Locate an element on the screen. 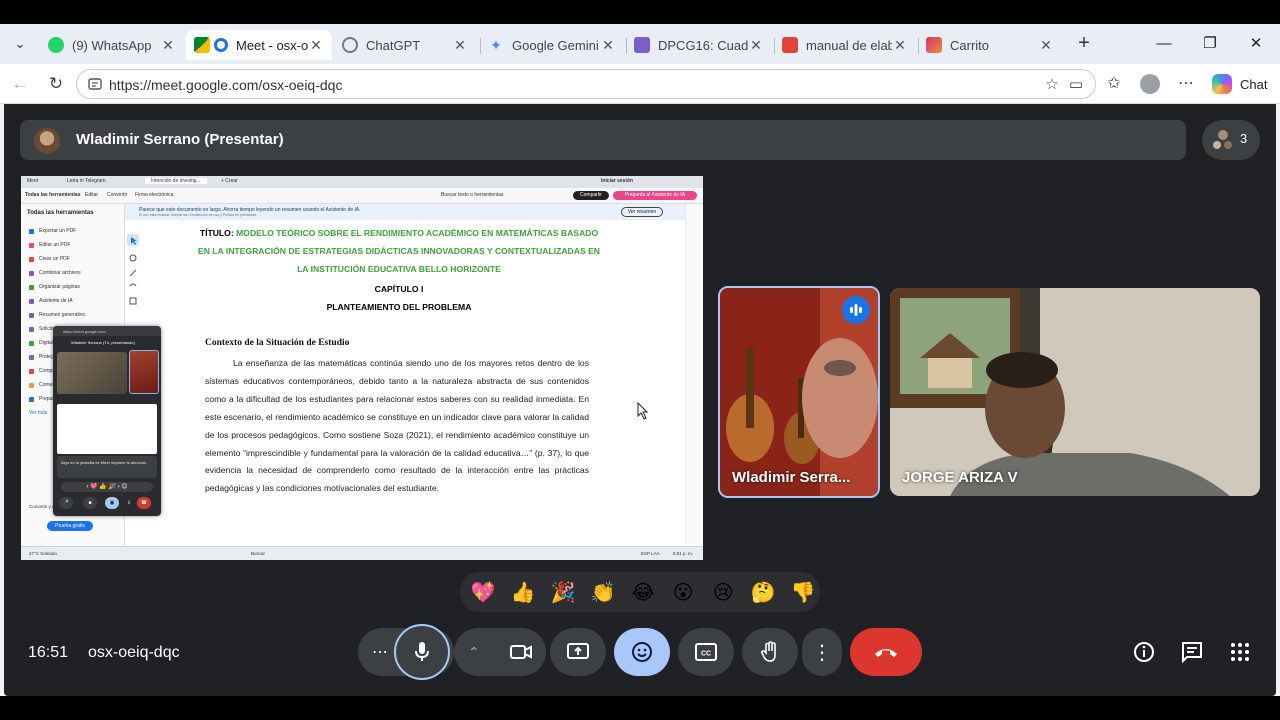  doc-chapter: CAPÍTULO I is located at coordinates (399, 289).